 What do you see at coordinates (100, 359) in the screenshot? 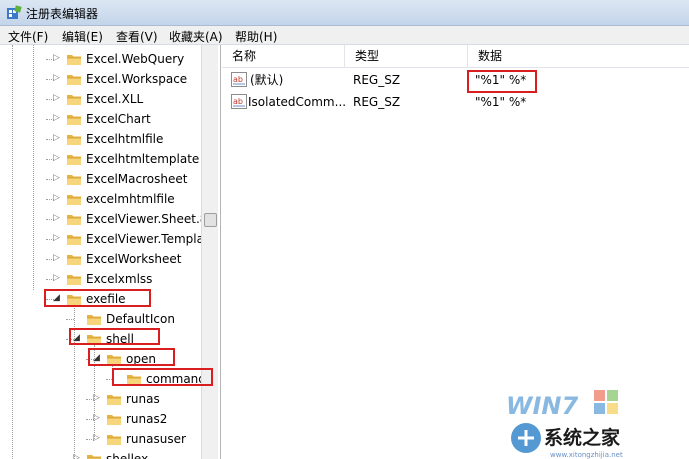
I see `tree-item-open: ◢ open` at bounding box center [100, 359].